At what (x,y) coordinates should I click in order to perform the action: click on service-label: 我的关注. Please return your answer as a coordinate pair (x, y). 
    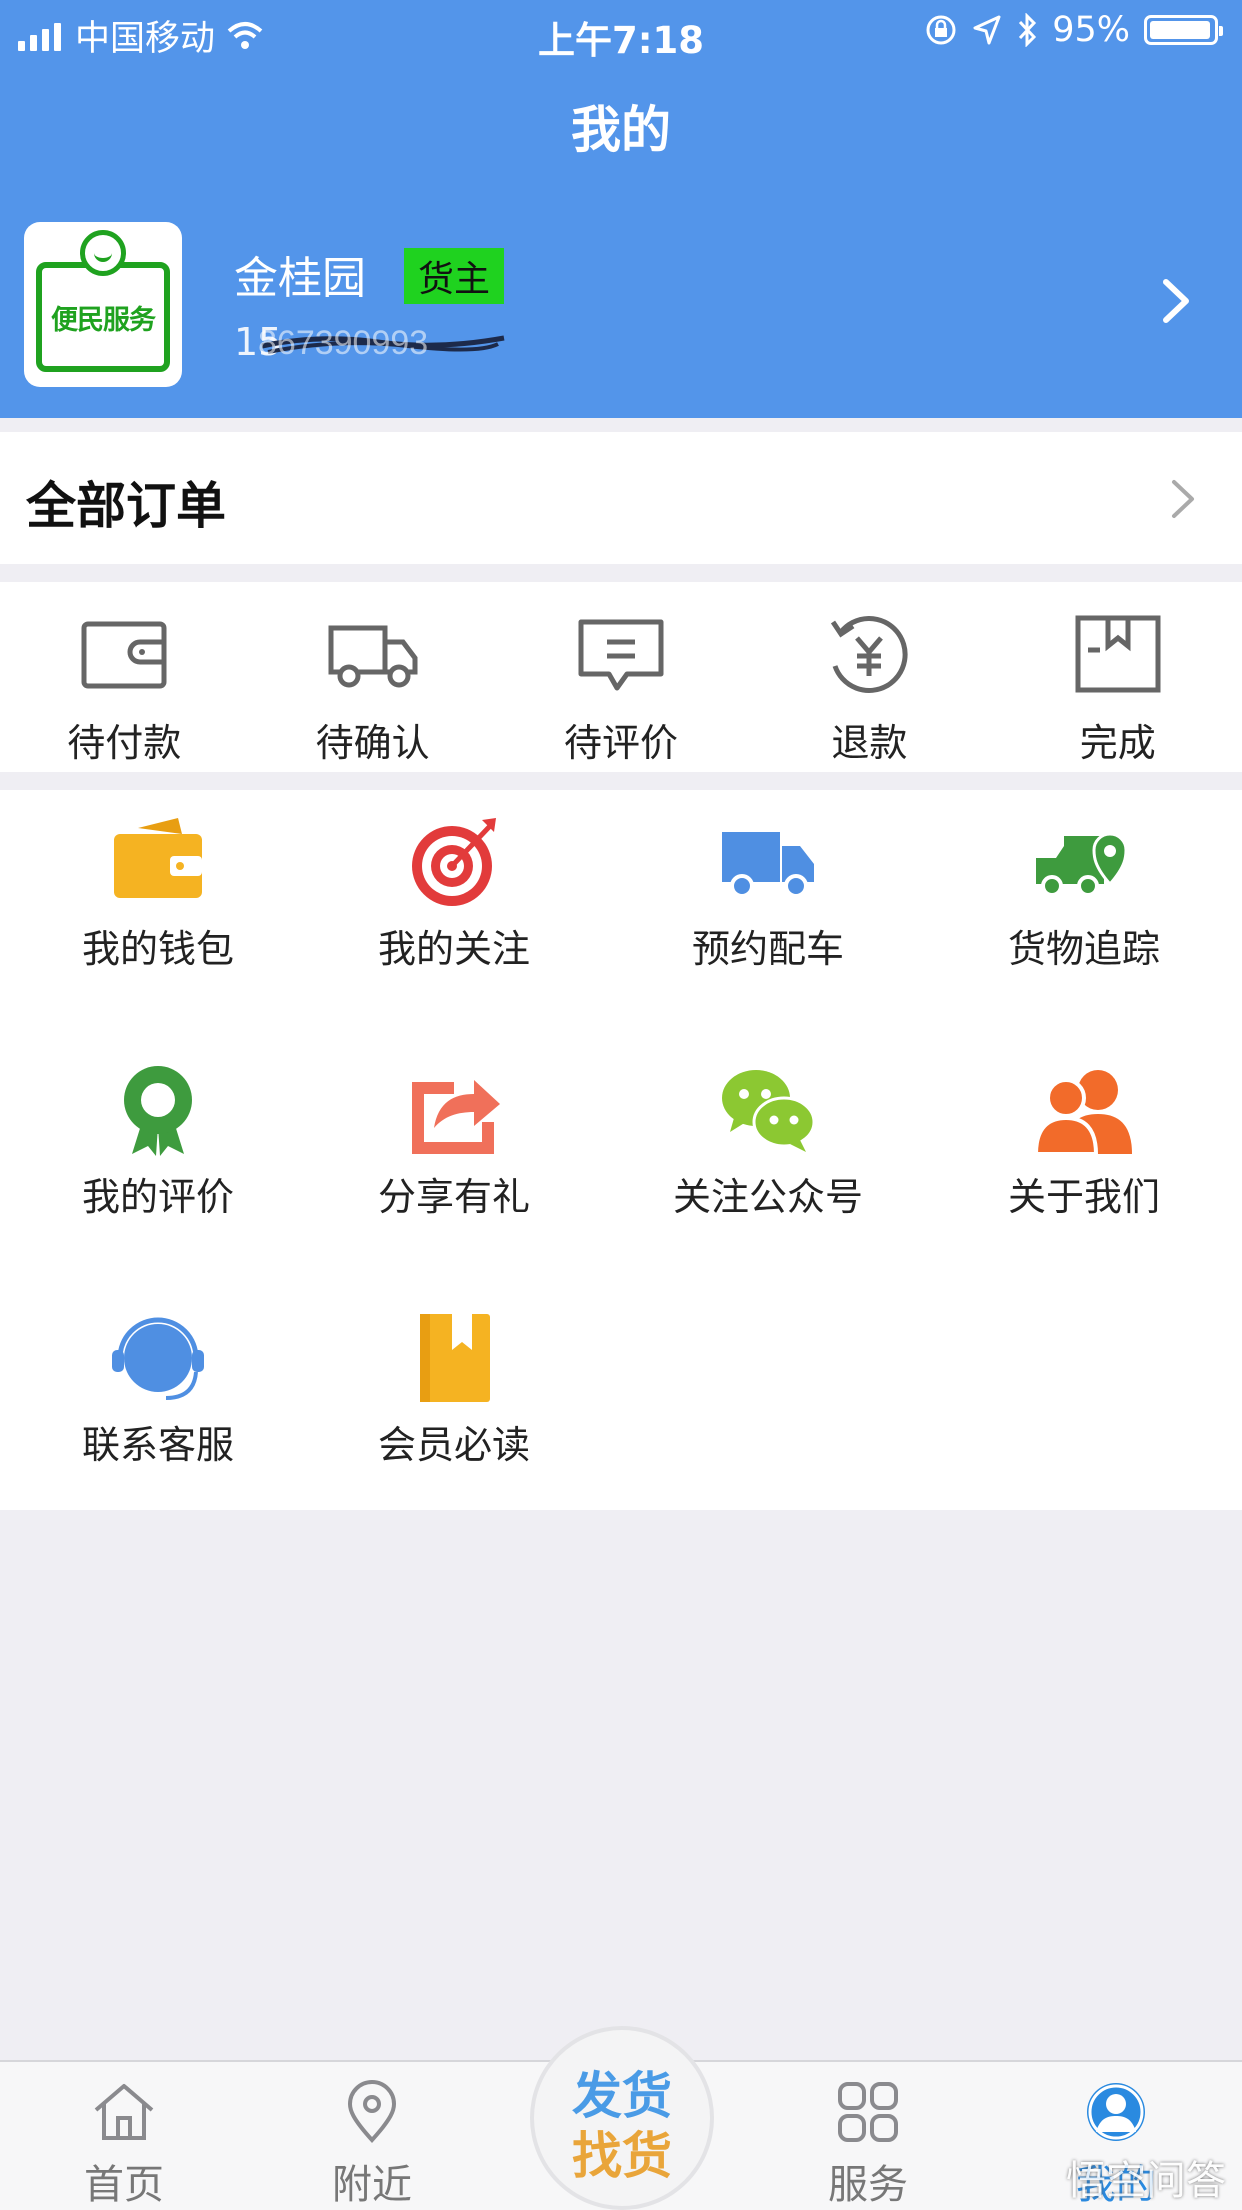
    Looking at the image, I should click on (453, 949).